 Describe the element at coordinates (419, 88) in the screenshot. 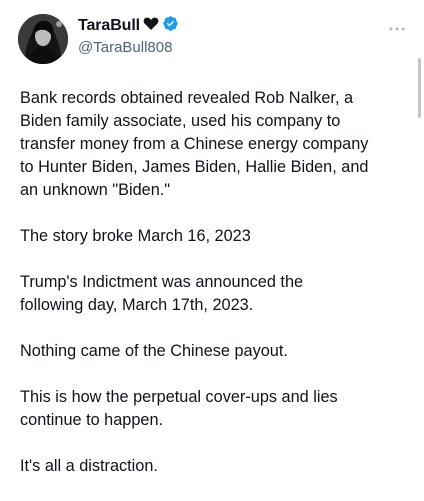

I see `scrollbar` at that location.